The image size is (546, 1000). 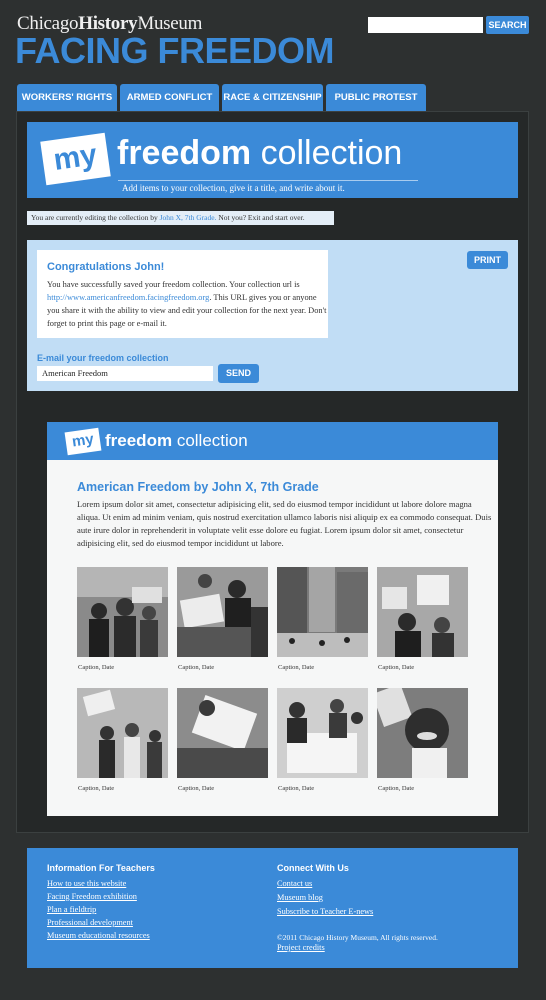 What do you see at coordinates (92, 896) in the screenshot?
I see `footer-link-exhibition: Facing Freedom exhibition` at bounding box center [92, 896].